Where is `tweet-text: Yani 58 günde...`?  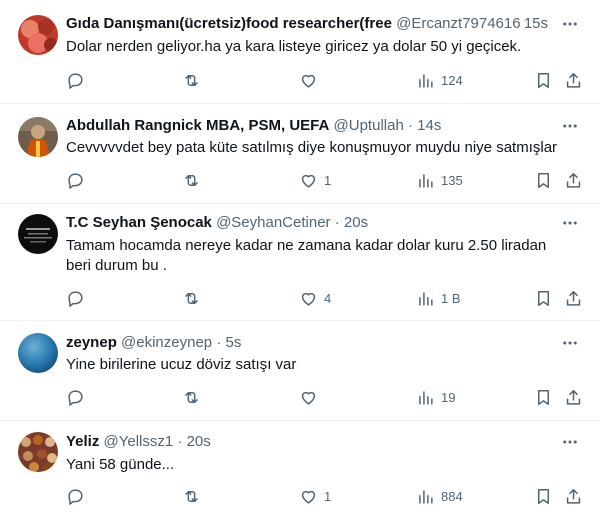
tweet-text: Yani 58 günde... is located at coordinates (120, 464).